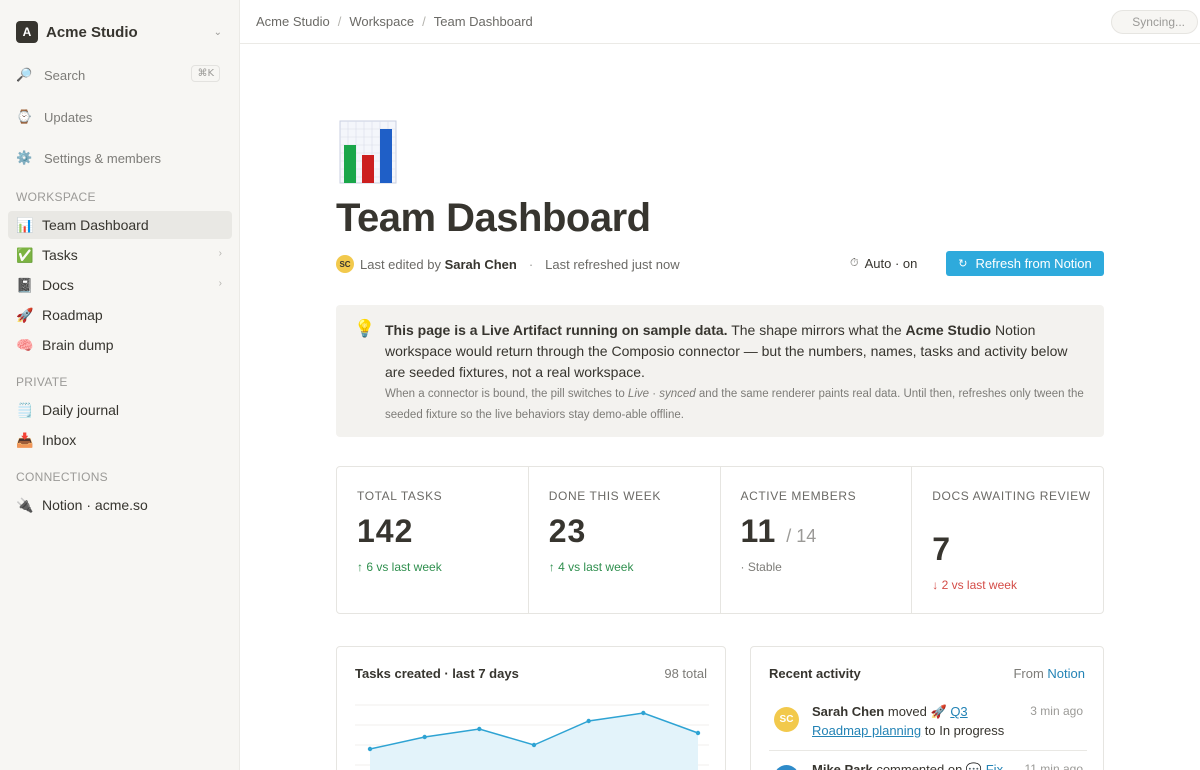  I want to click on sidebar-item-label: Brain dump, so click(78, 345).